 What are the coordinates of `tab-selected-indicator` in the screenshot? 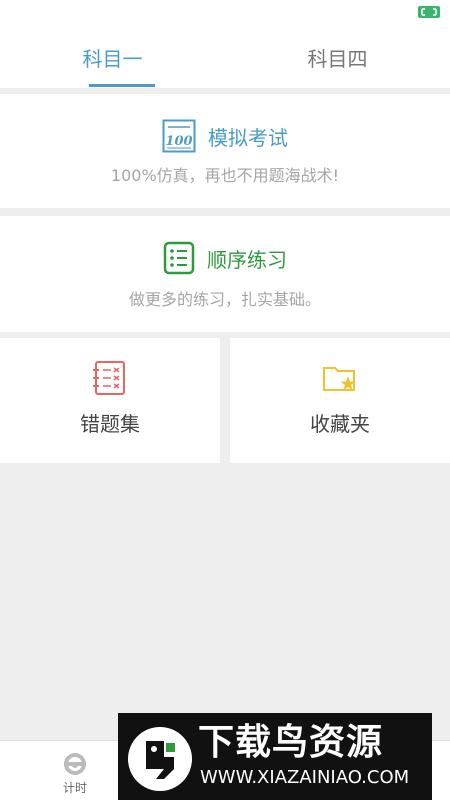 It's located at (122, 85).